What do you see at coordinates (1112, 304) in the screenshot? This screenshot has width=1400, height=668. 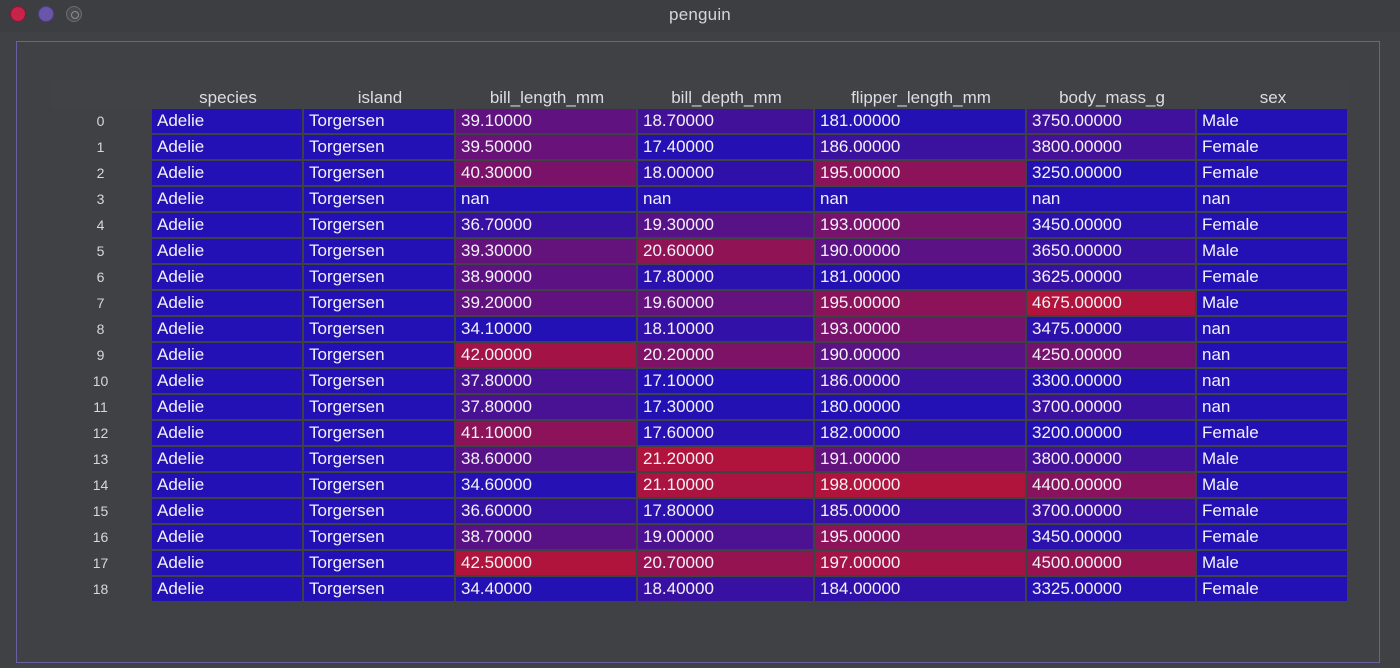 I see `cell-body-mass-g: 4675.00000` at bounding box center [1112, 304].